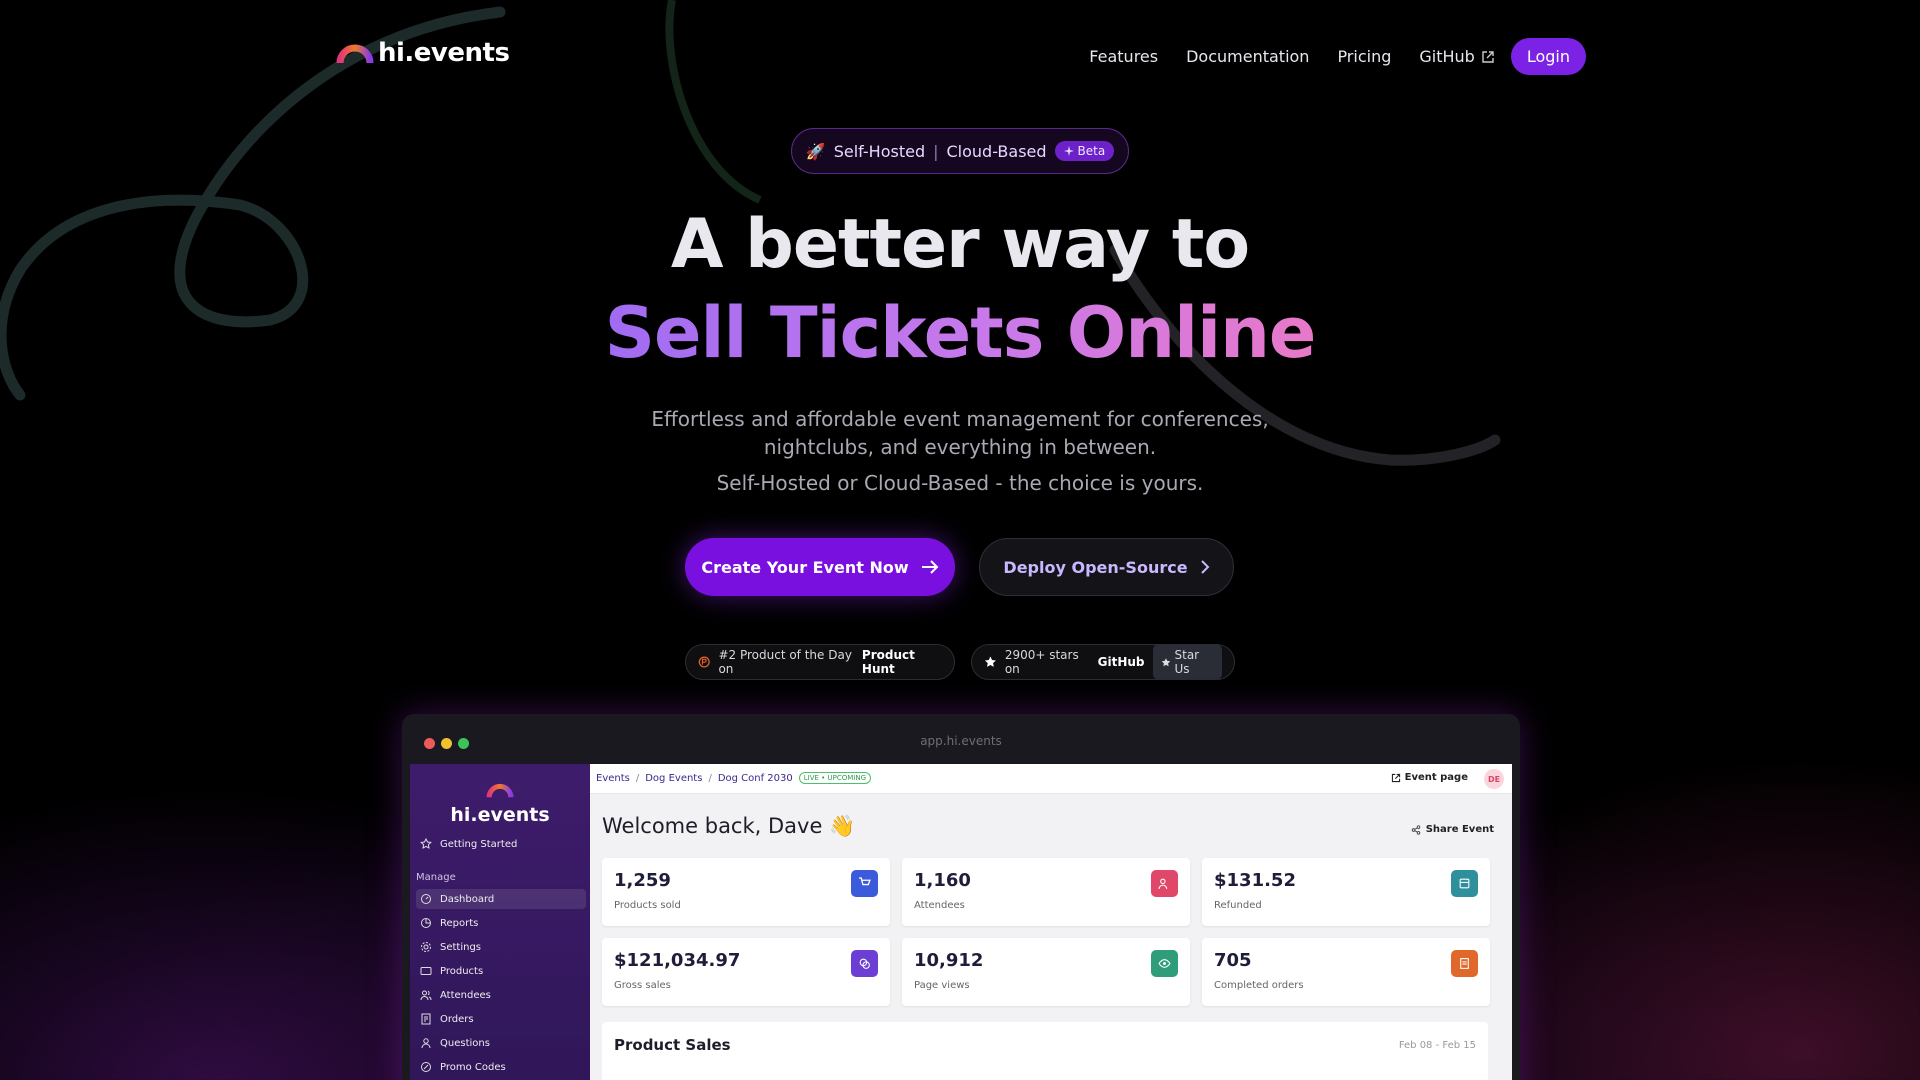 This screenshot has width=1920, height=1080. What do you see at coordinates (444, 53) in the screenshot?
I see `logo-text: hi.events` at bounding box center [444, 53].